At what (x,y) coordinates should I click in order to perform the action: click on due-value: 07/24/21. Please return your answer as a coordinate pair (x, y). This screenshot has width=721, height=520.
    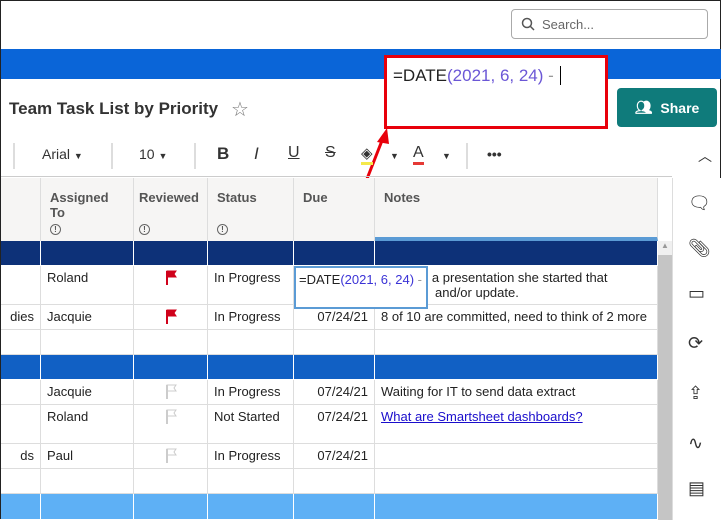
    Looking at the image, I should click on (342, 455).